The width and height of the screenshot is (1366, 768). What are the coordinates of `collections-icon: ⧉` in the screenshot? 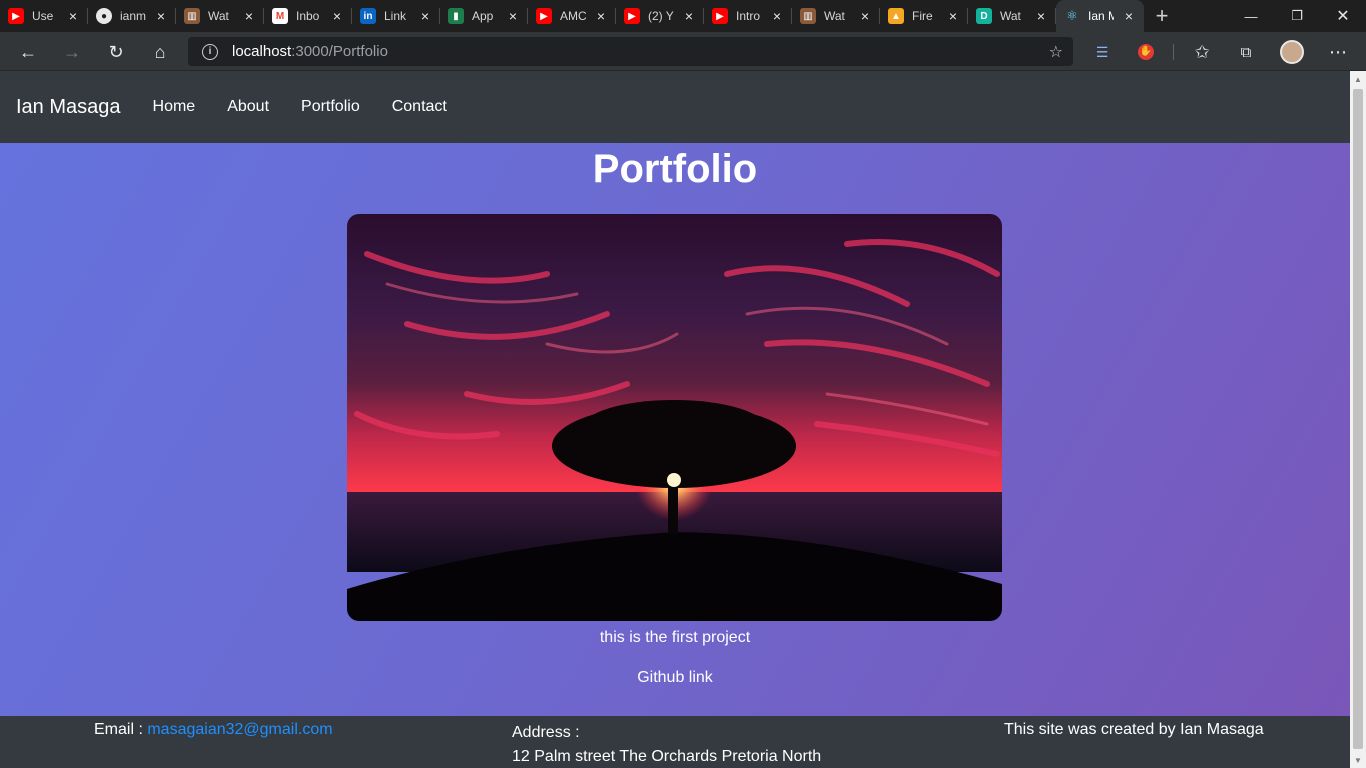 It's located at (1246, 52).